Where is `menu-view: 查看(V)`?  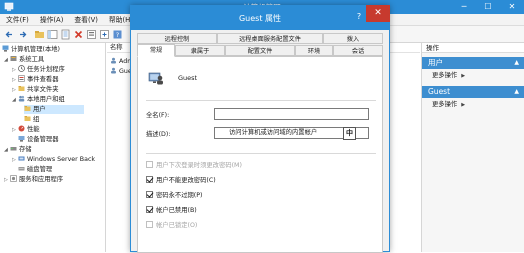
menu-view: 查看(V) is located at coordinates (85, 20).